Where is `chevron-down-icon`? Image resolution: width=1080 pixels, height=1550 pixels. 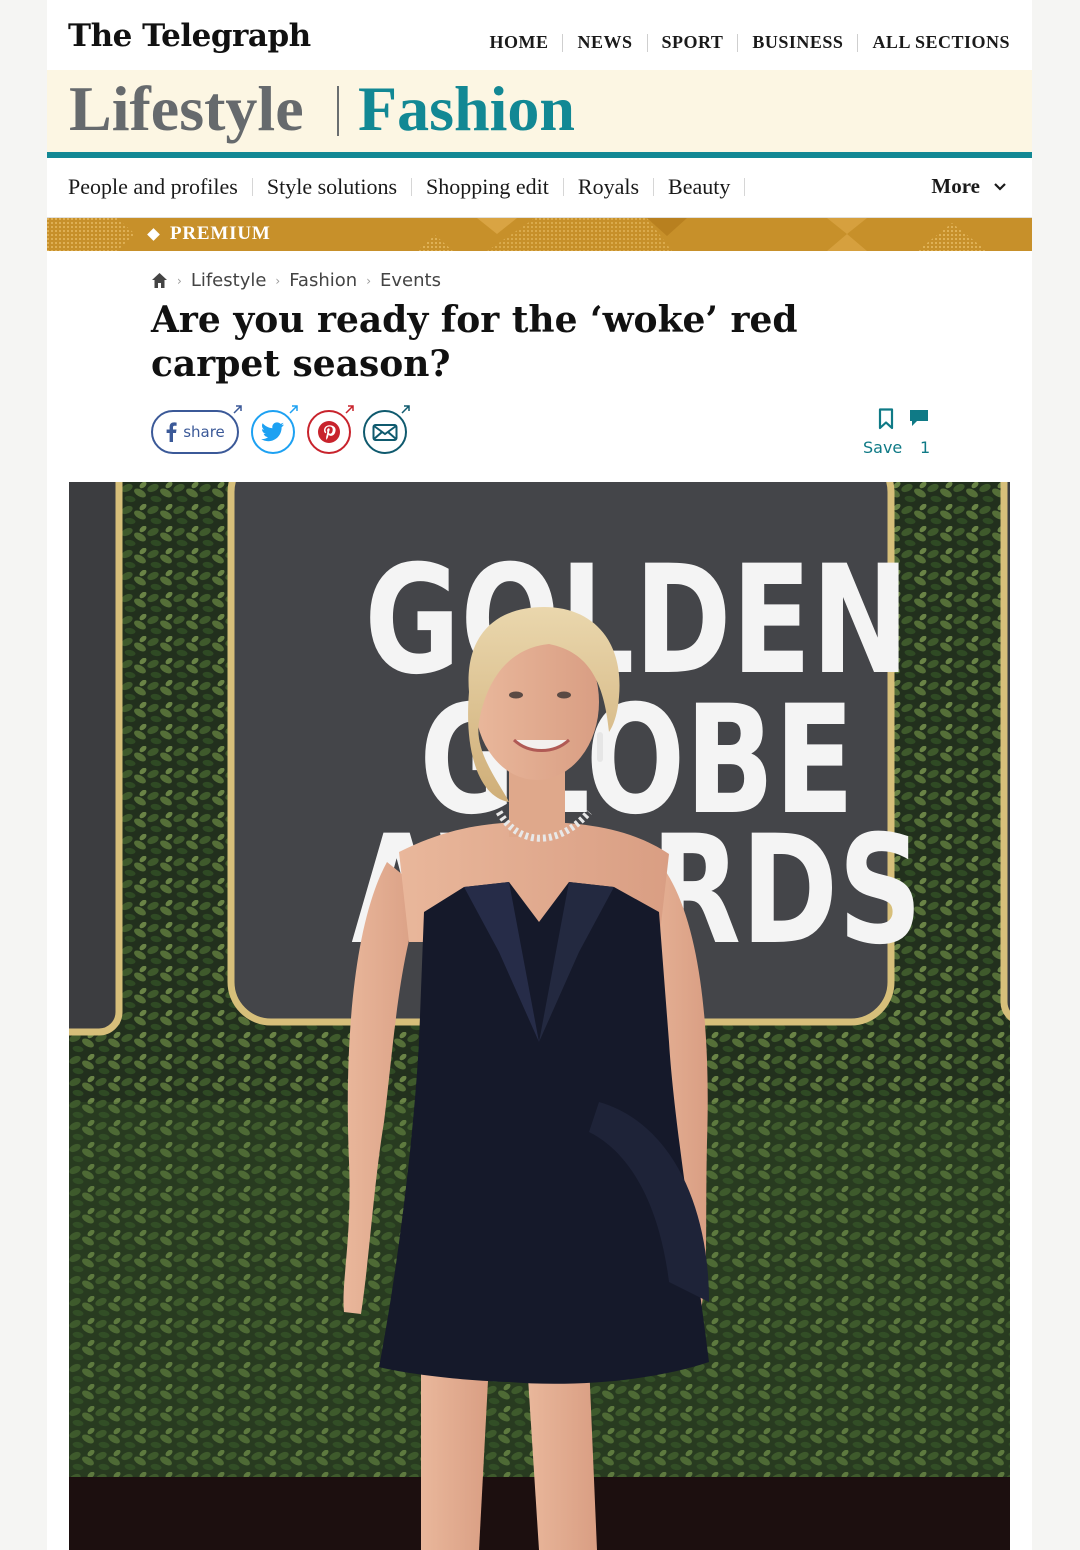
chevron-down-icon is located at coordinates (1000, 186).